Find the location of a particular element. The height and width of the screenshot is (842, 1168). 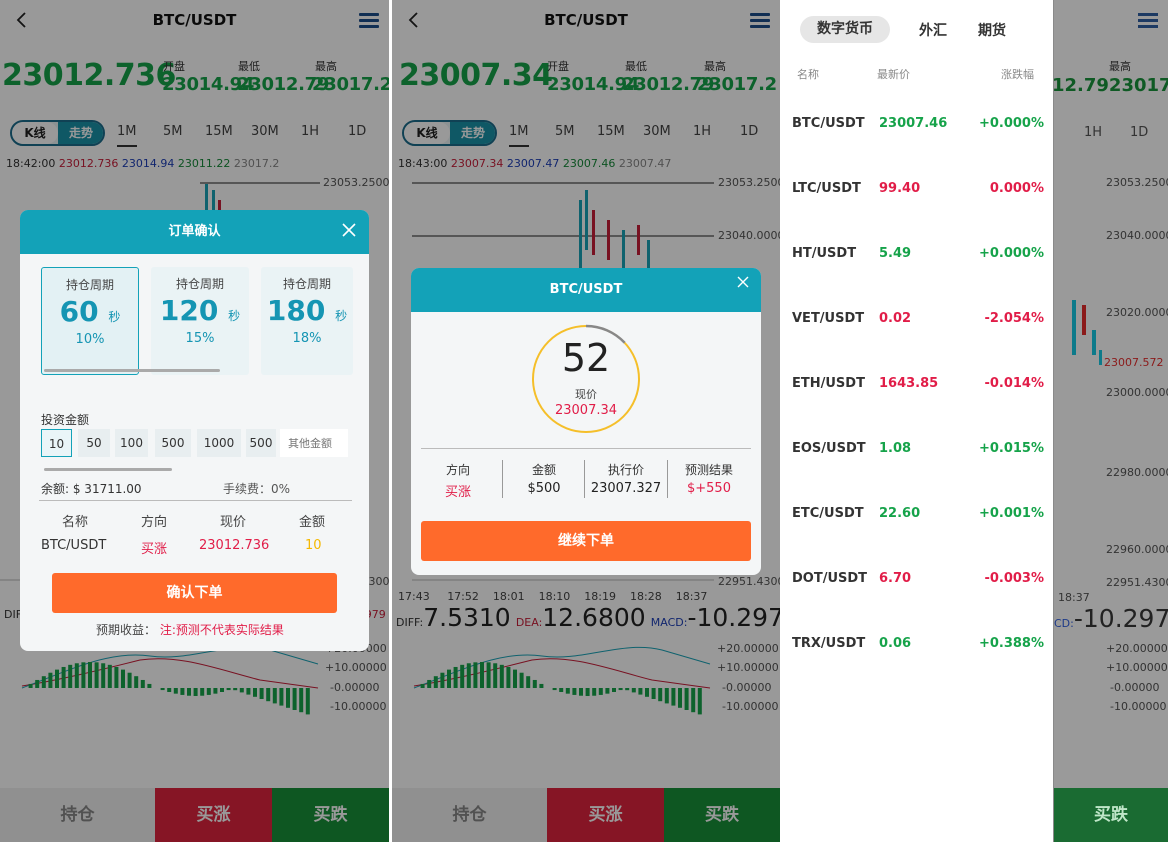

market-row: EOS/USDT 1.08 +0.015% is located at coordinates (917, 456).